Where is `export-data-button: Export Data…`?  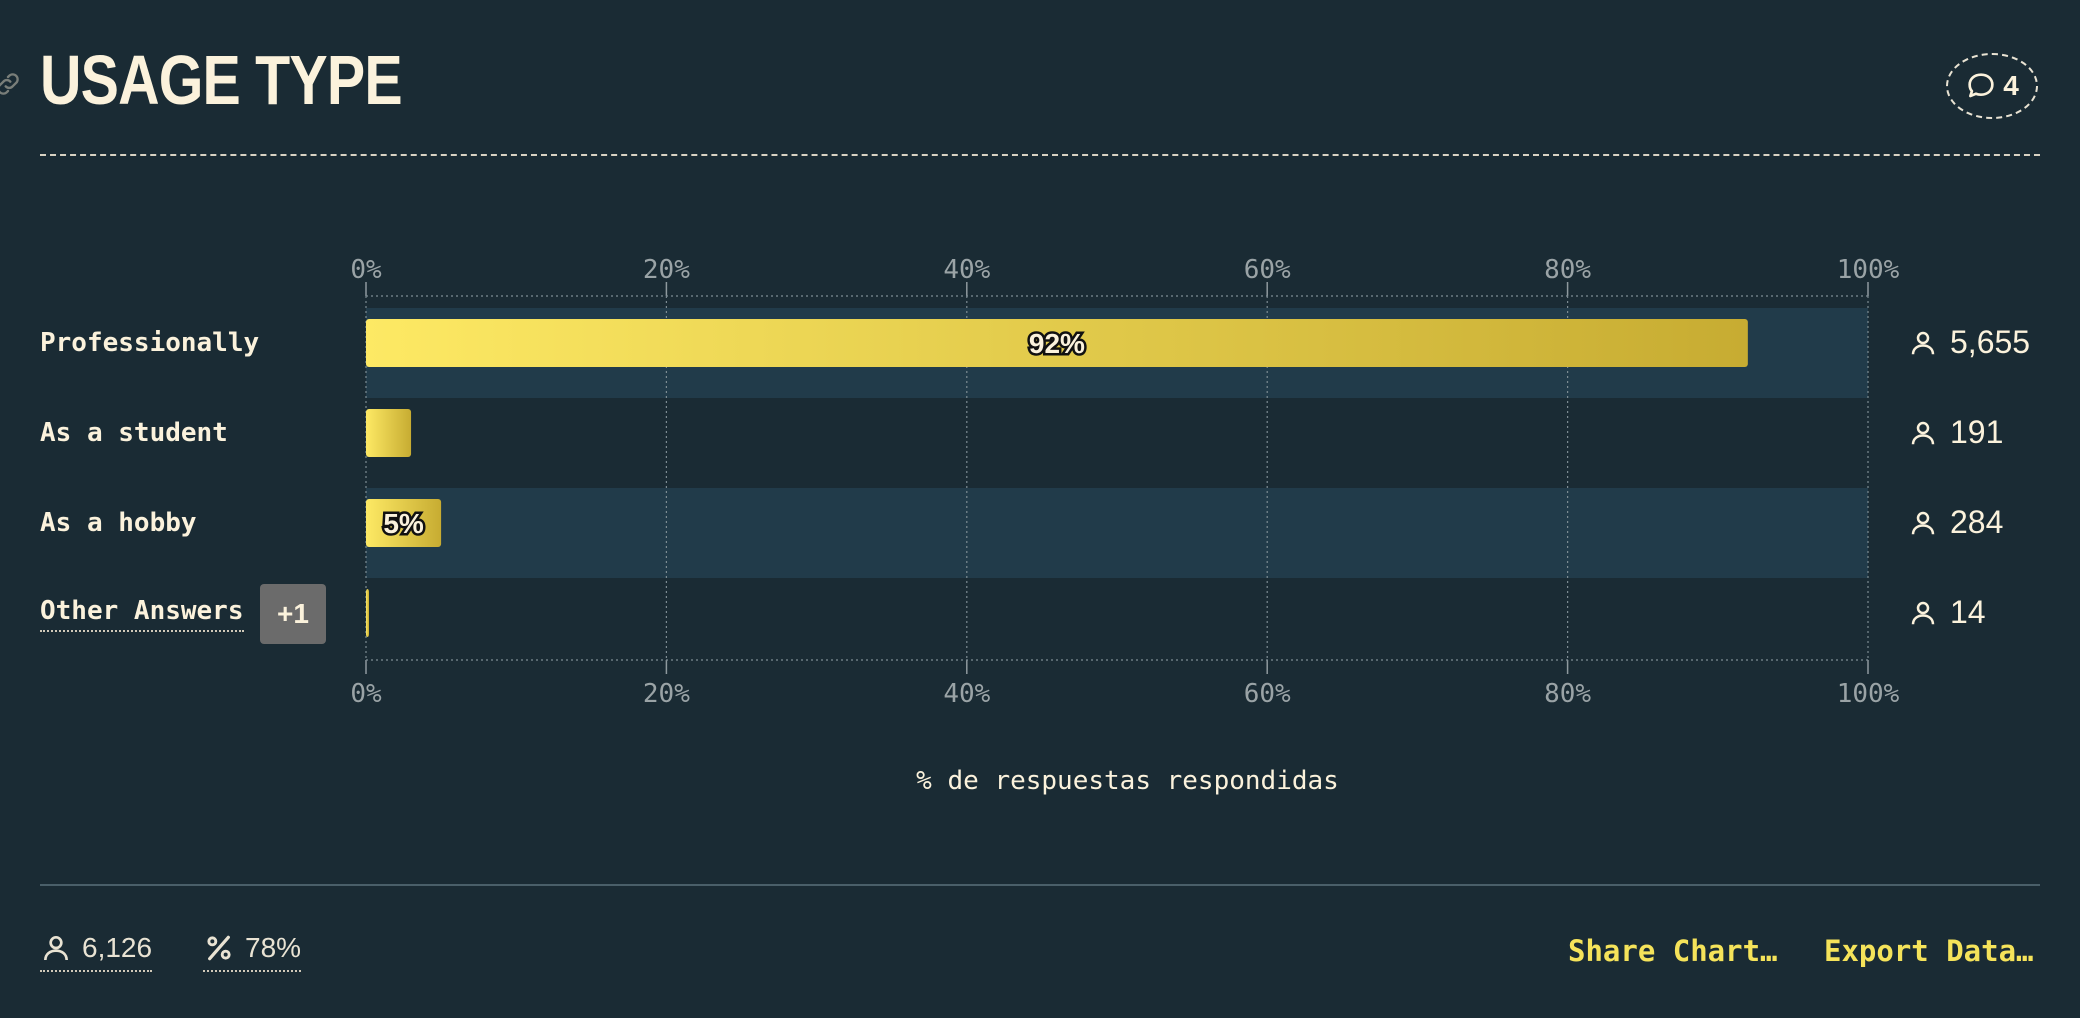 export-data-button: Export Data… is located at coordinates (1929, 951).